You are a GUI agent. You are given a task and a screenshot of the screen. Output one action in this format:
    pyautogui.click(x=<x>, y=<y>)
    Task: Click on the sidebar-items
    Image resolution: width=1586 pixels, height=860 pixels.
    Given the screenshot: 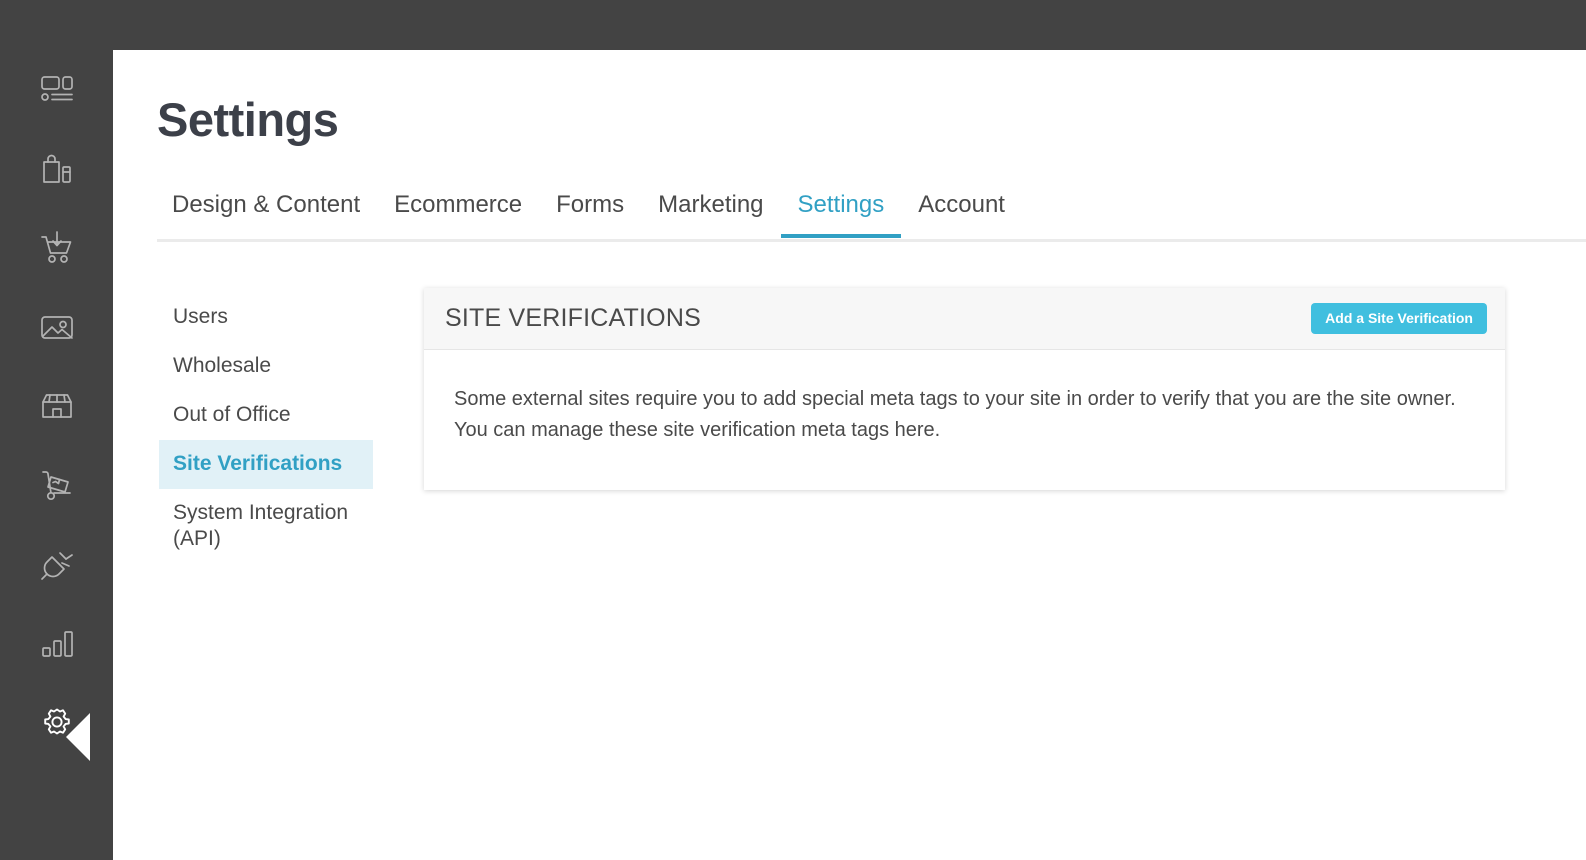 What is the action you would take?
    pyautogui.click(x=56, y=405)
    